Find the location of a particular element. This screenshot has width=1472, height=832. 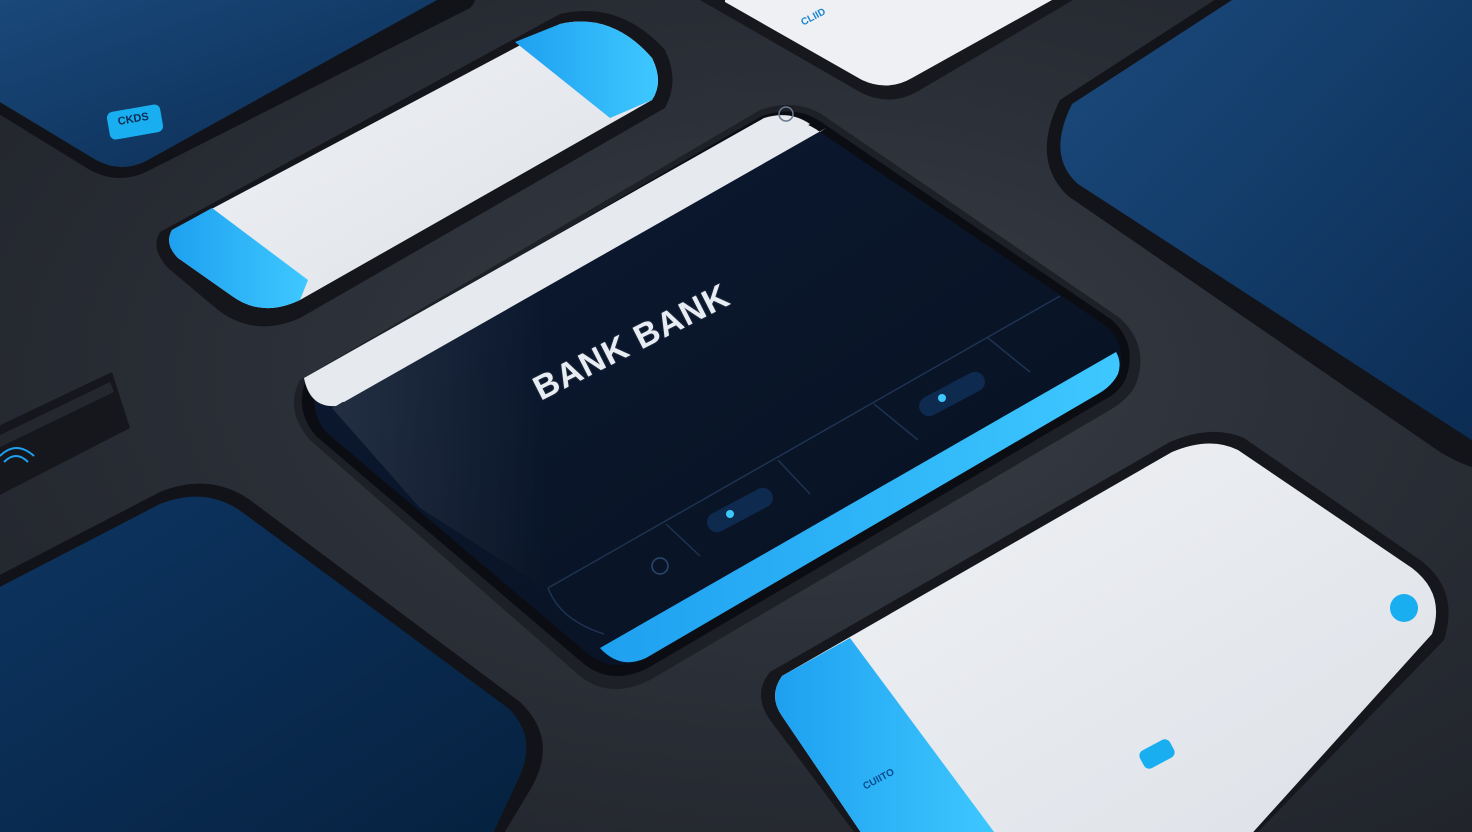

phone-top-center is located at coordinates (886, 50).